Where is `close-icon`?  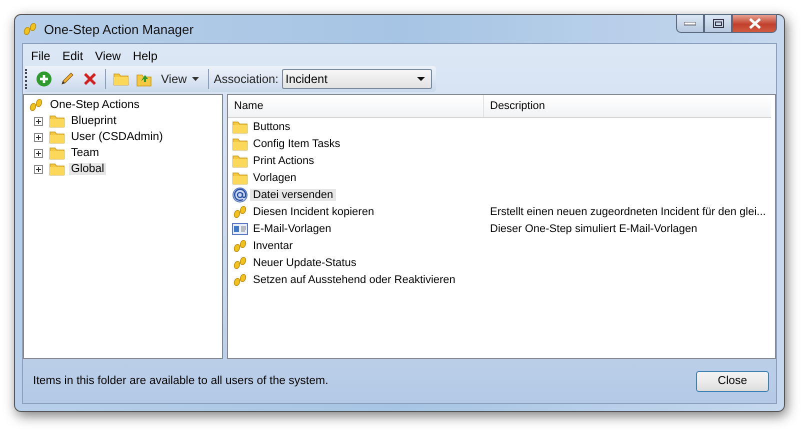
close-icon is located at coordinates (755, 23).